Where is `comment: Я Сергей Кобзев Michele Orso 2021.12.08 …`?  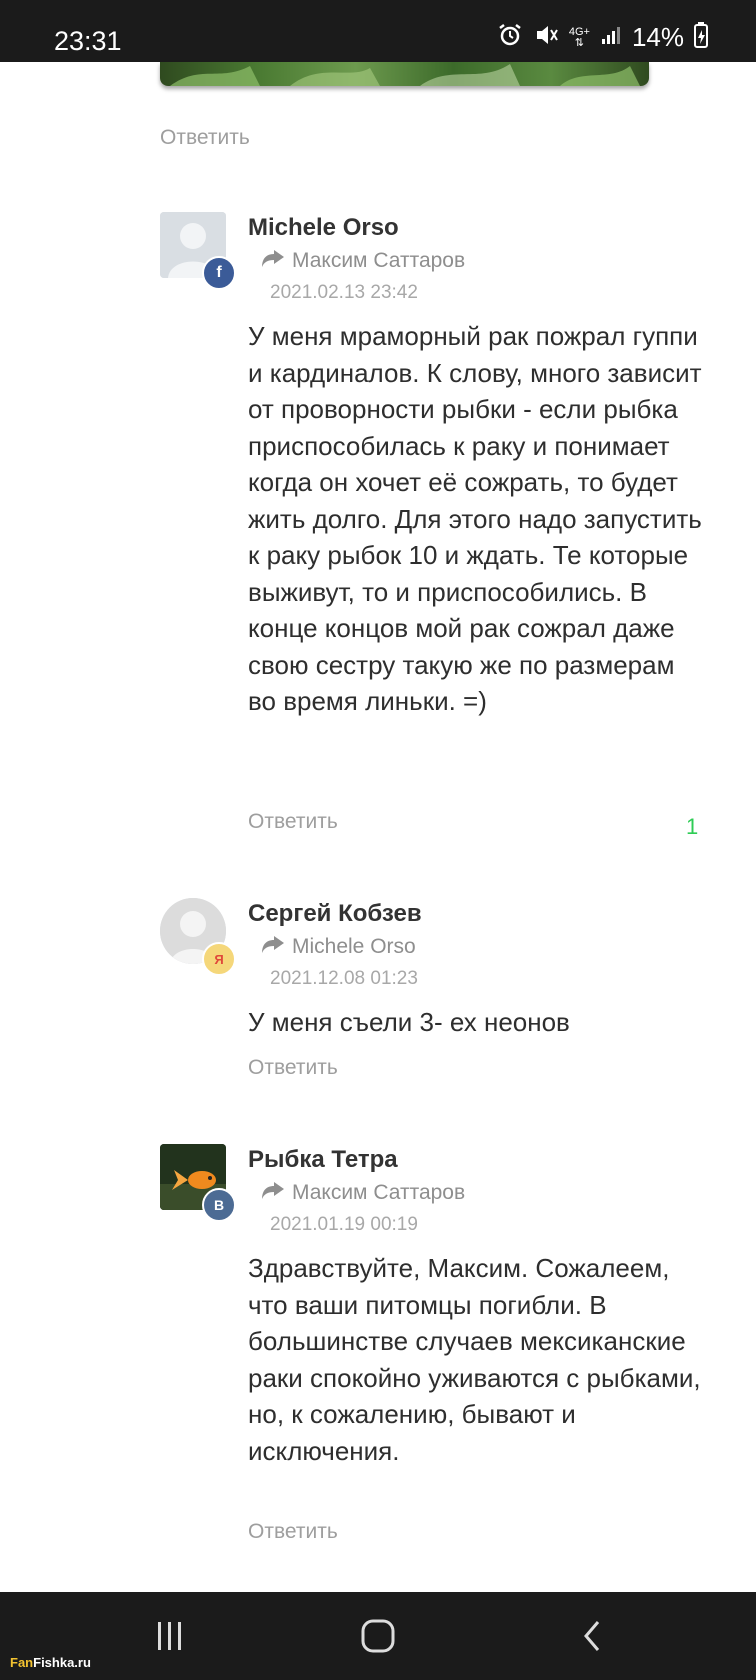 comment: Я Сергей Кобзев Michele Orso 2021.12.08 … is located at coordinates (440, 989).